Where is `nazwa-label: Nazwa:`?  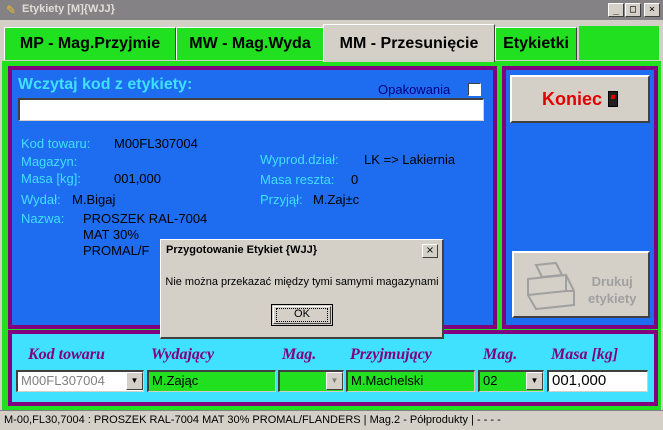 nazwa-label: Nazwa: is located at coordinates (43, 218).